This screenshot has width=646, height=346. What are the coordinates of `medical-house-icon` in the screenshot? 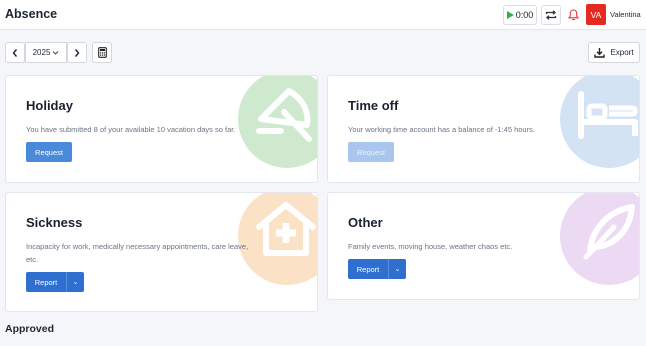 It's located at (286, 229).